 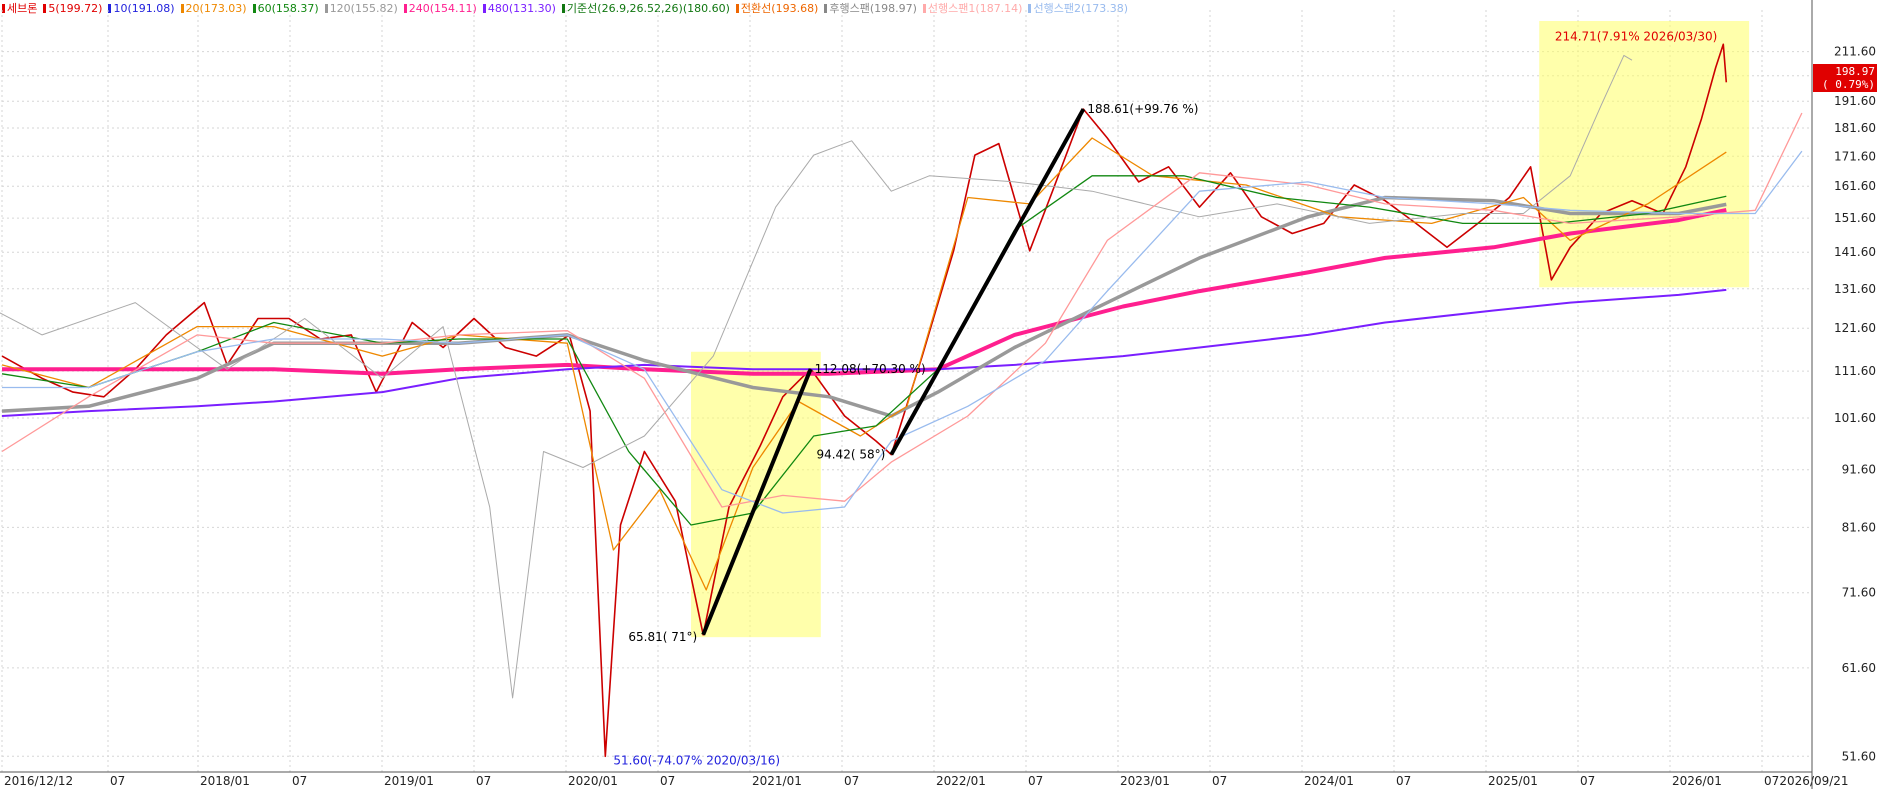 I want to click on price-annotation: 214.71(7.91% 2026/03/30), so click(x=1636, y=36).